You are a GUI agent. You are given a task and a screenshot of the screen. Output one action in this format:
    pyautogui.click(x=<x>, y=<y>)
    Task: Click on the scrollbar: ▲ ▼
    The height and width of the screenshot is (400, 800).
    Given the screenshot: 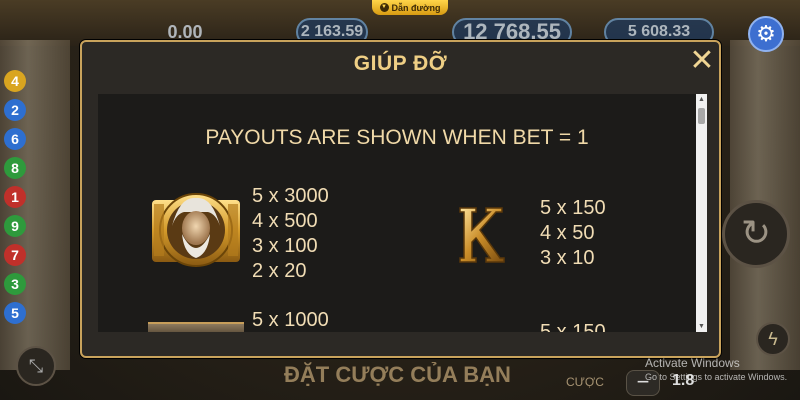 What is the action you would take?
    pyautogui.click(x=701, y=213)
    